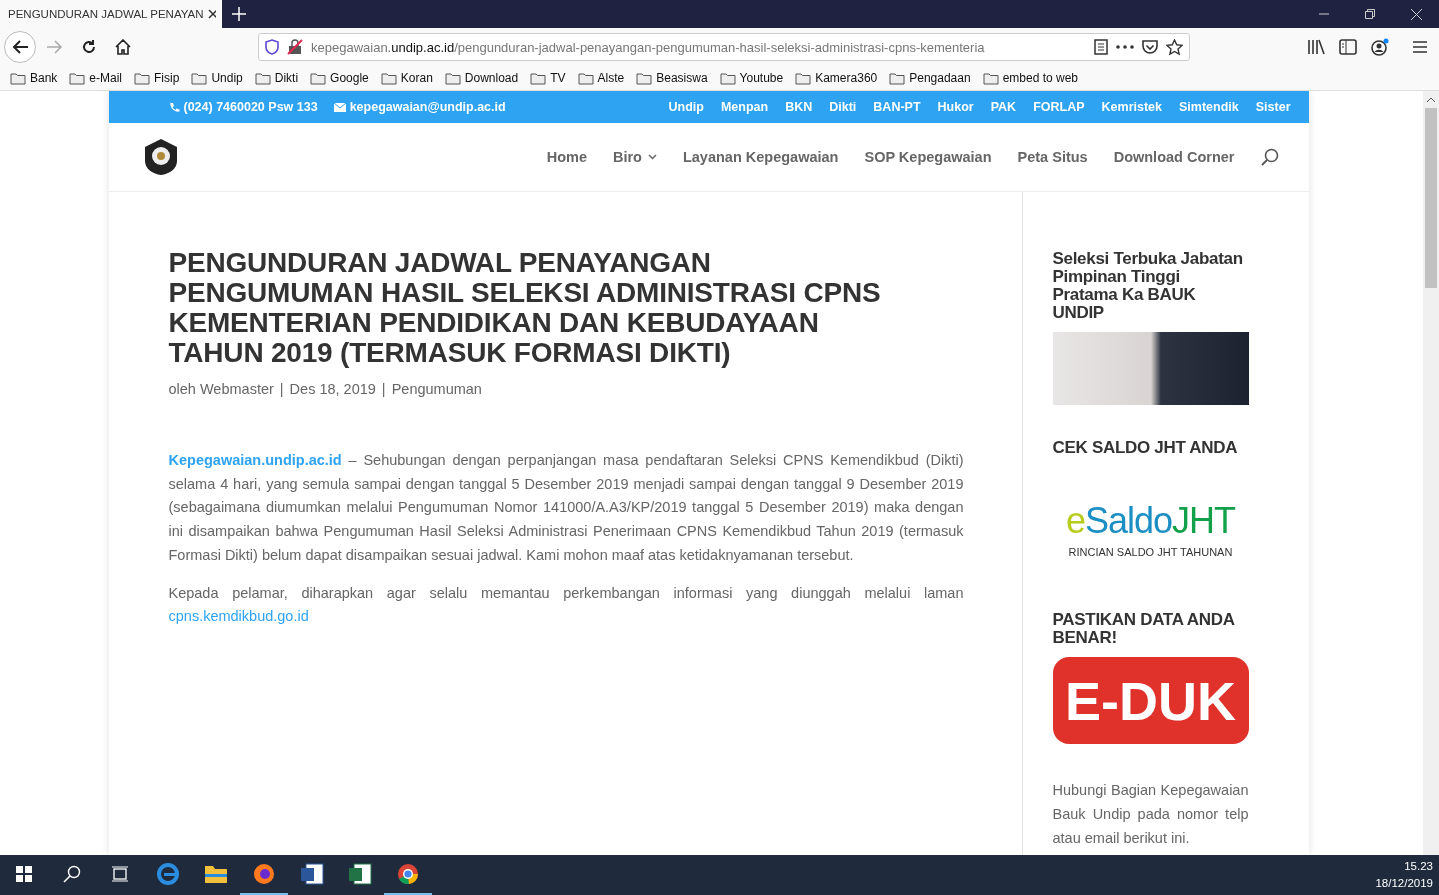 The height and width of the screenshot is (895, 1439). Describe the element at coordinates (566, 605) in the screenshot. I see `article-paragraph: Kepada pelamar, diharapkan agar selalu memantau perkembangan informasi yang diunggah melalui laman cpns.kemdikbud.go.id` at that location.